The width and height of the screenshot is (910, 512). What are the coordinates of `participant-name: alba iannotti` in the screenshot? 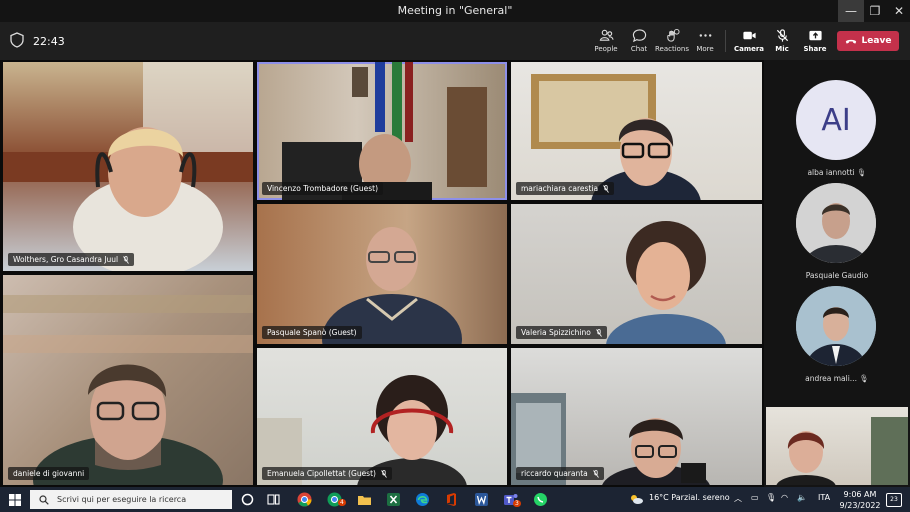 It's located at (831, 172).